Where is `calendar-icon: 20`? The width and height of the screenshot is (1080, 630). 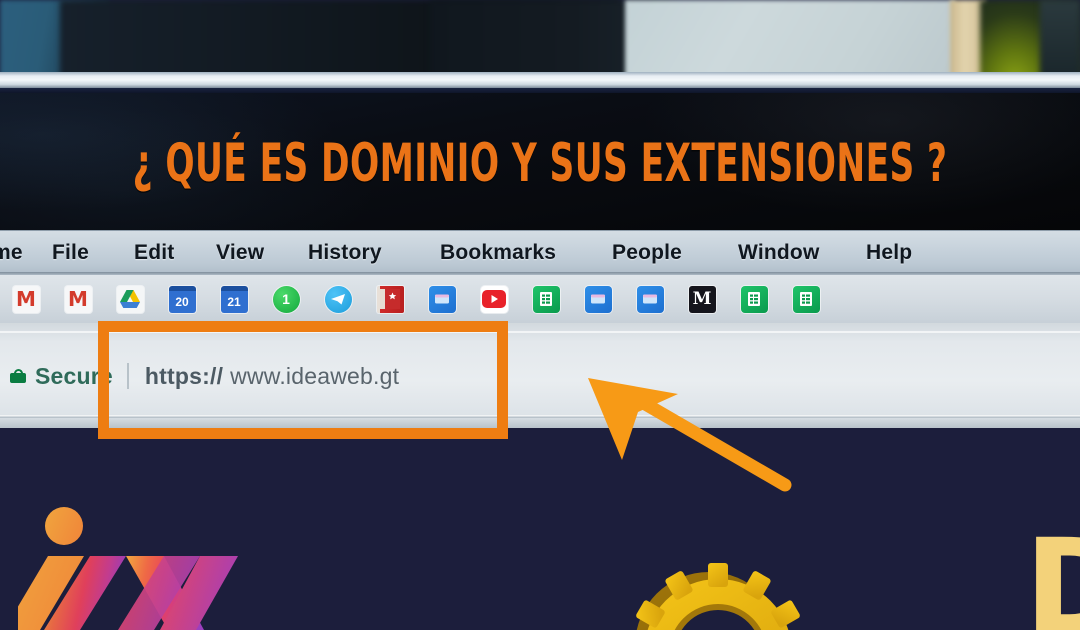 calendar-icon: 20 is located at coordinates (182, 299).